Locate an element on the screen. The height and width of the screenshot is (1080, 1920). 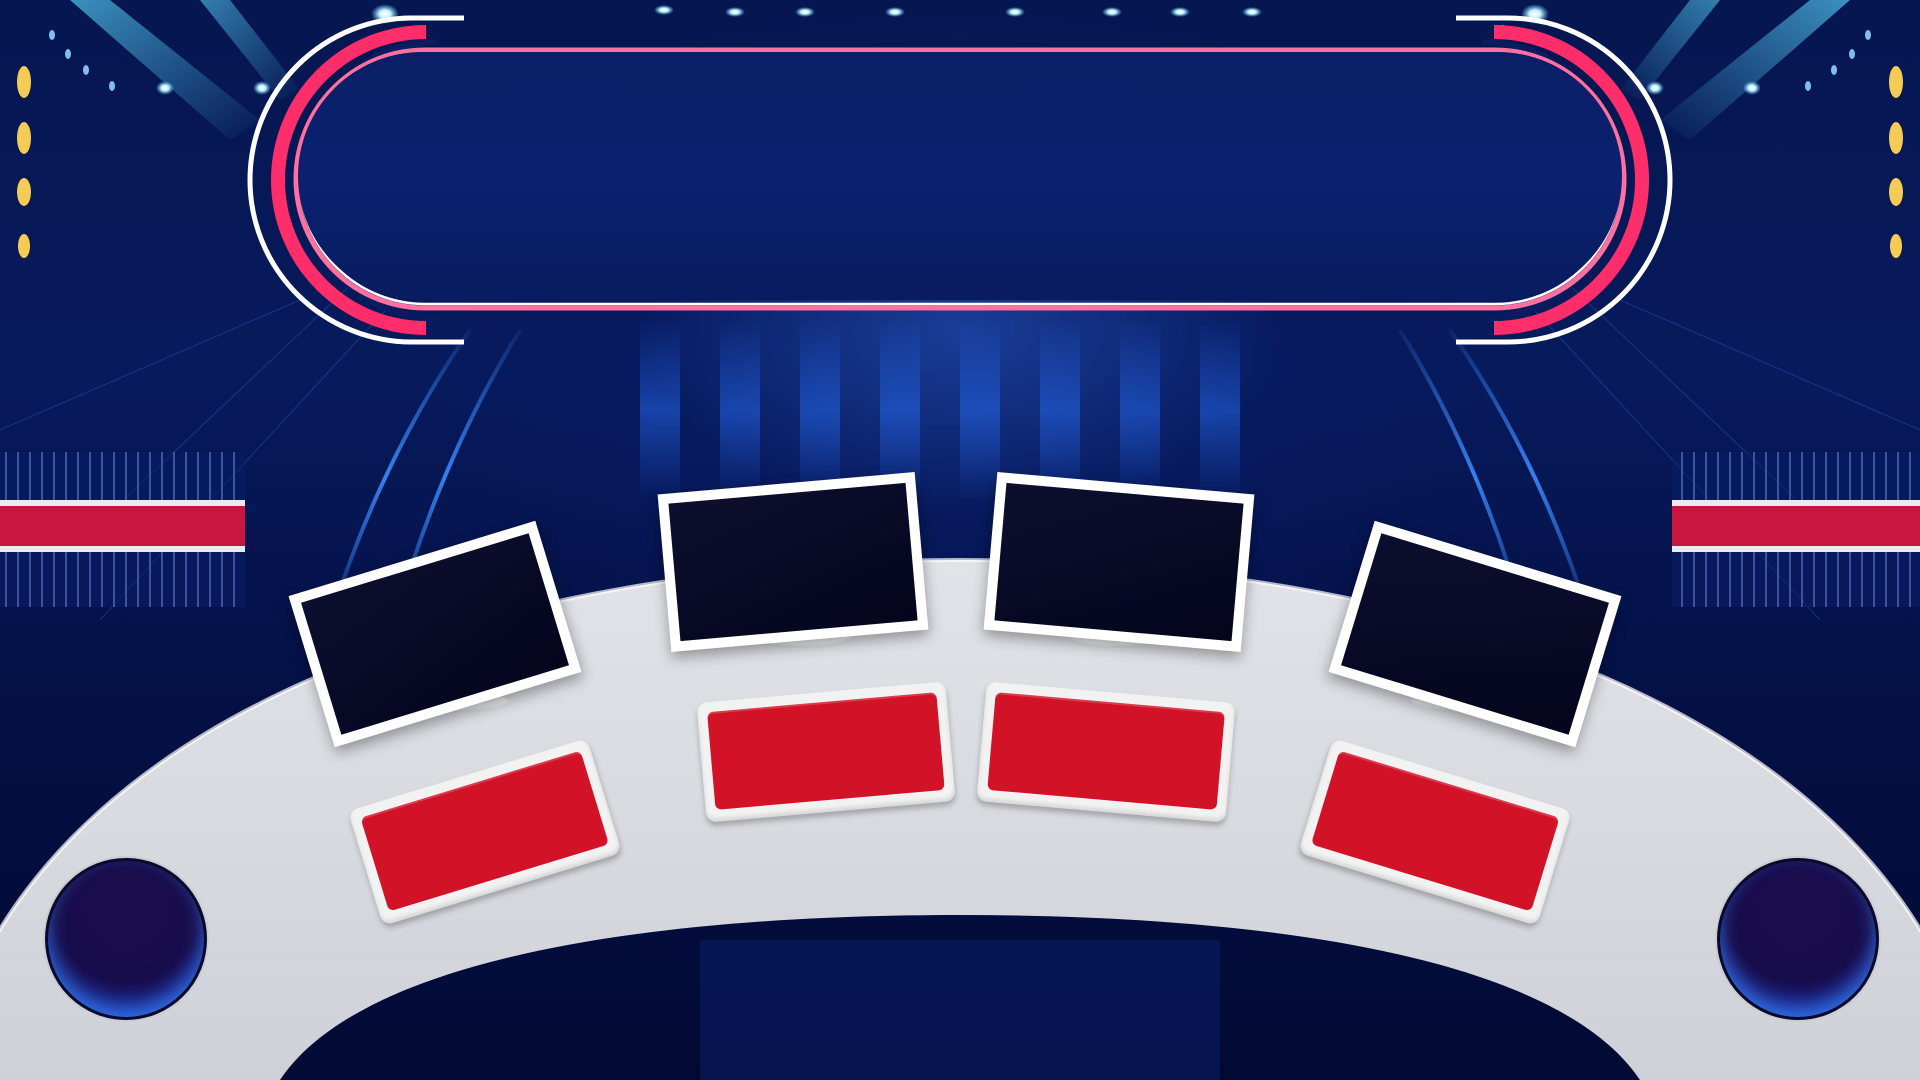
podium-2-buzzer-face is located at coordinates (826, 751).